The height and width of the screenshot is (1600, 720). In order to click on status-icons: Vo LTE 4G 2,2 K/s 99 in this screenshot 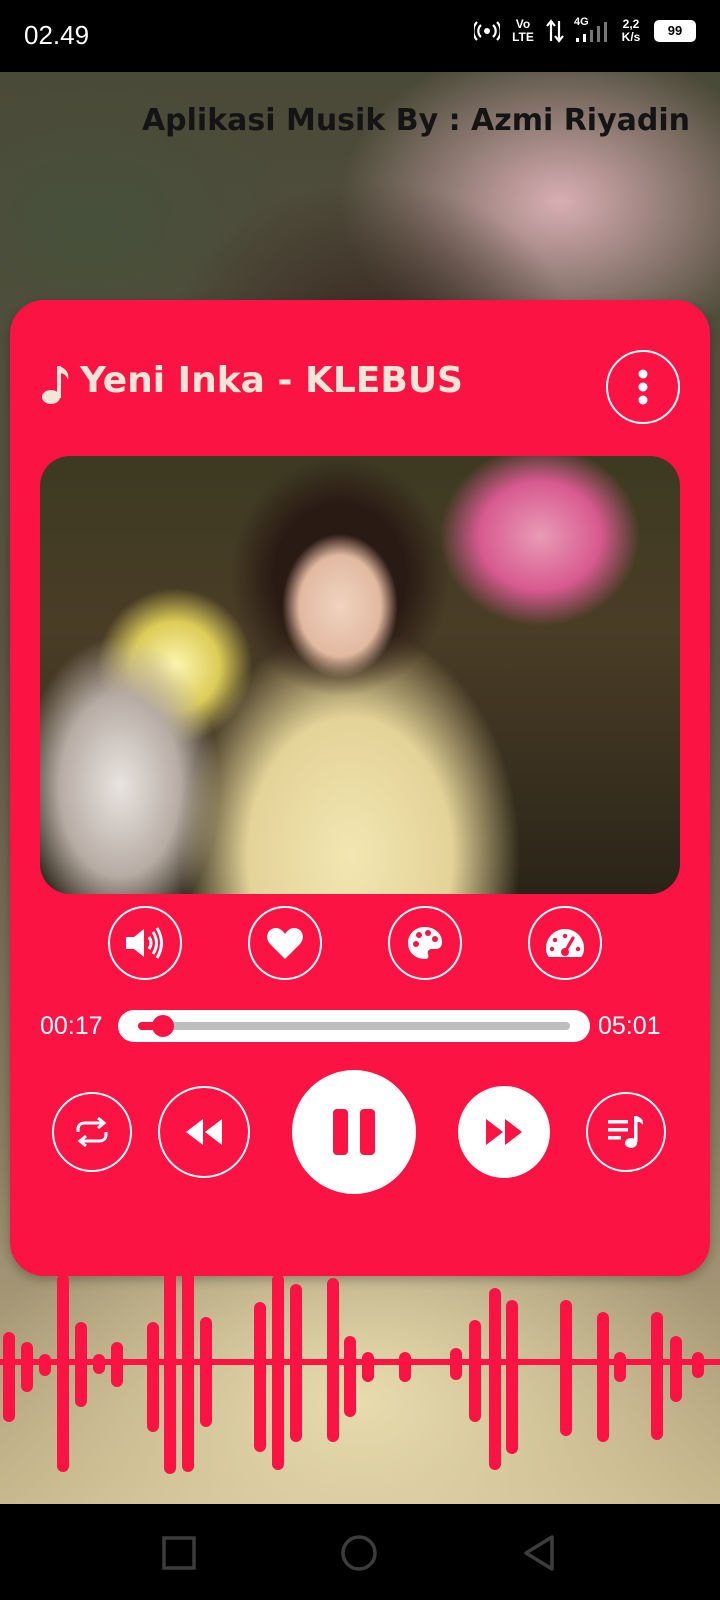, I will do `click(585, 30)`.